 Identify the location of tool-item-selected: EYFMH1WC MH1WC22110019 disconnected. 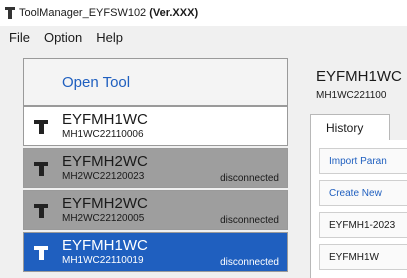
(155, 252).